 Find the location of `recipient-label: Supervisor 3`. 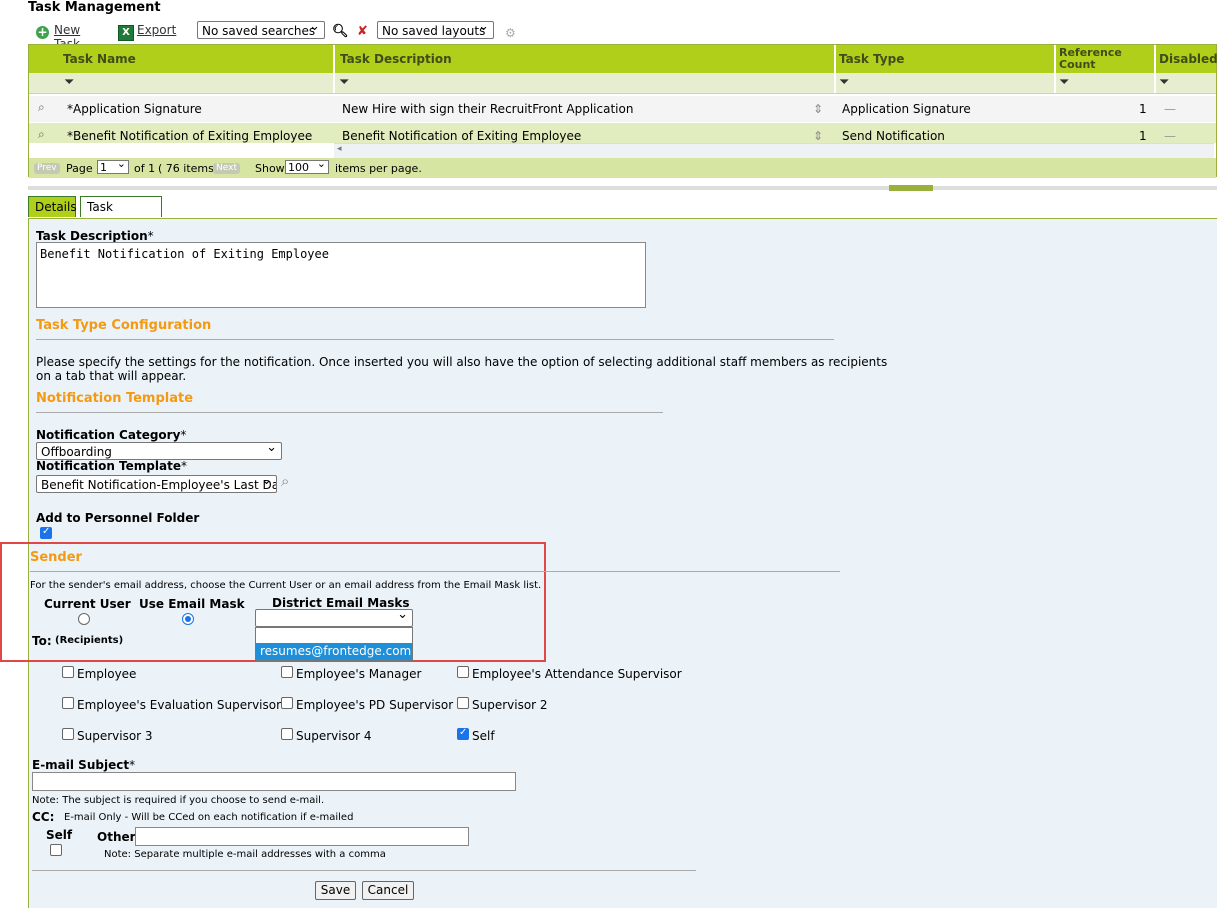

recipient-label: Supervisor 3 is located at coordinates (115, 736).